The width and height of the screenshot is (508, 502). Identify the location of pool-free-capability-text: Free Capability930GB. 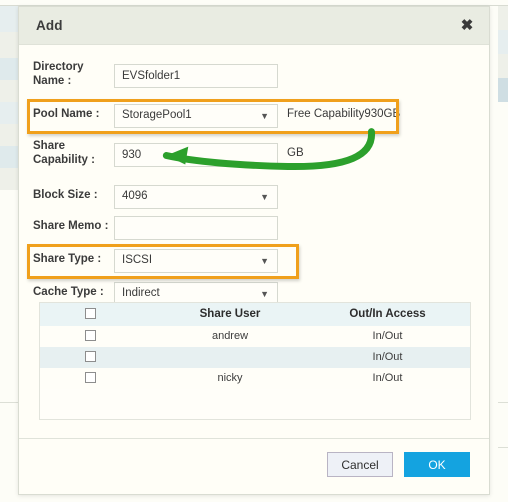
(344, 114).